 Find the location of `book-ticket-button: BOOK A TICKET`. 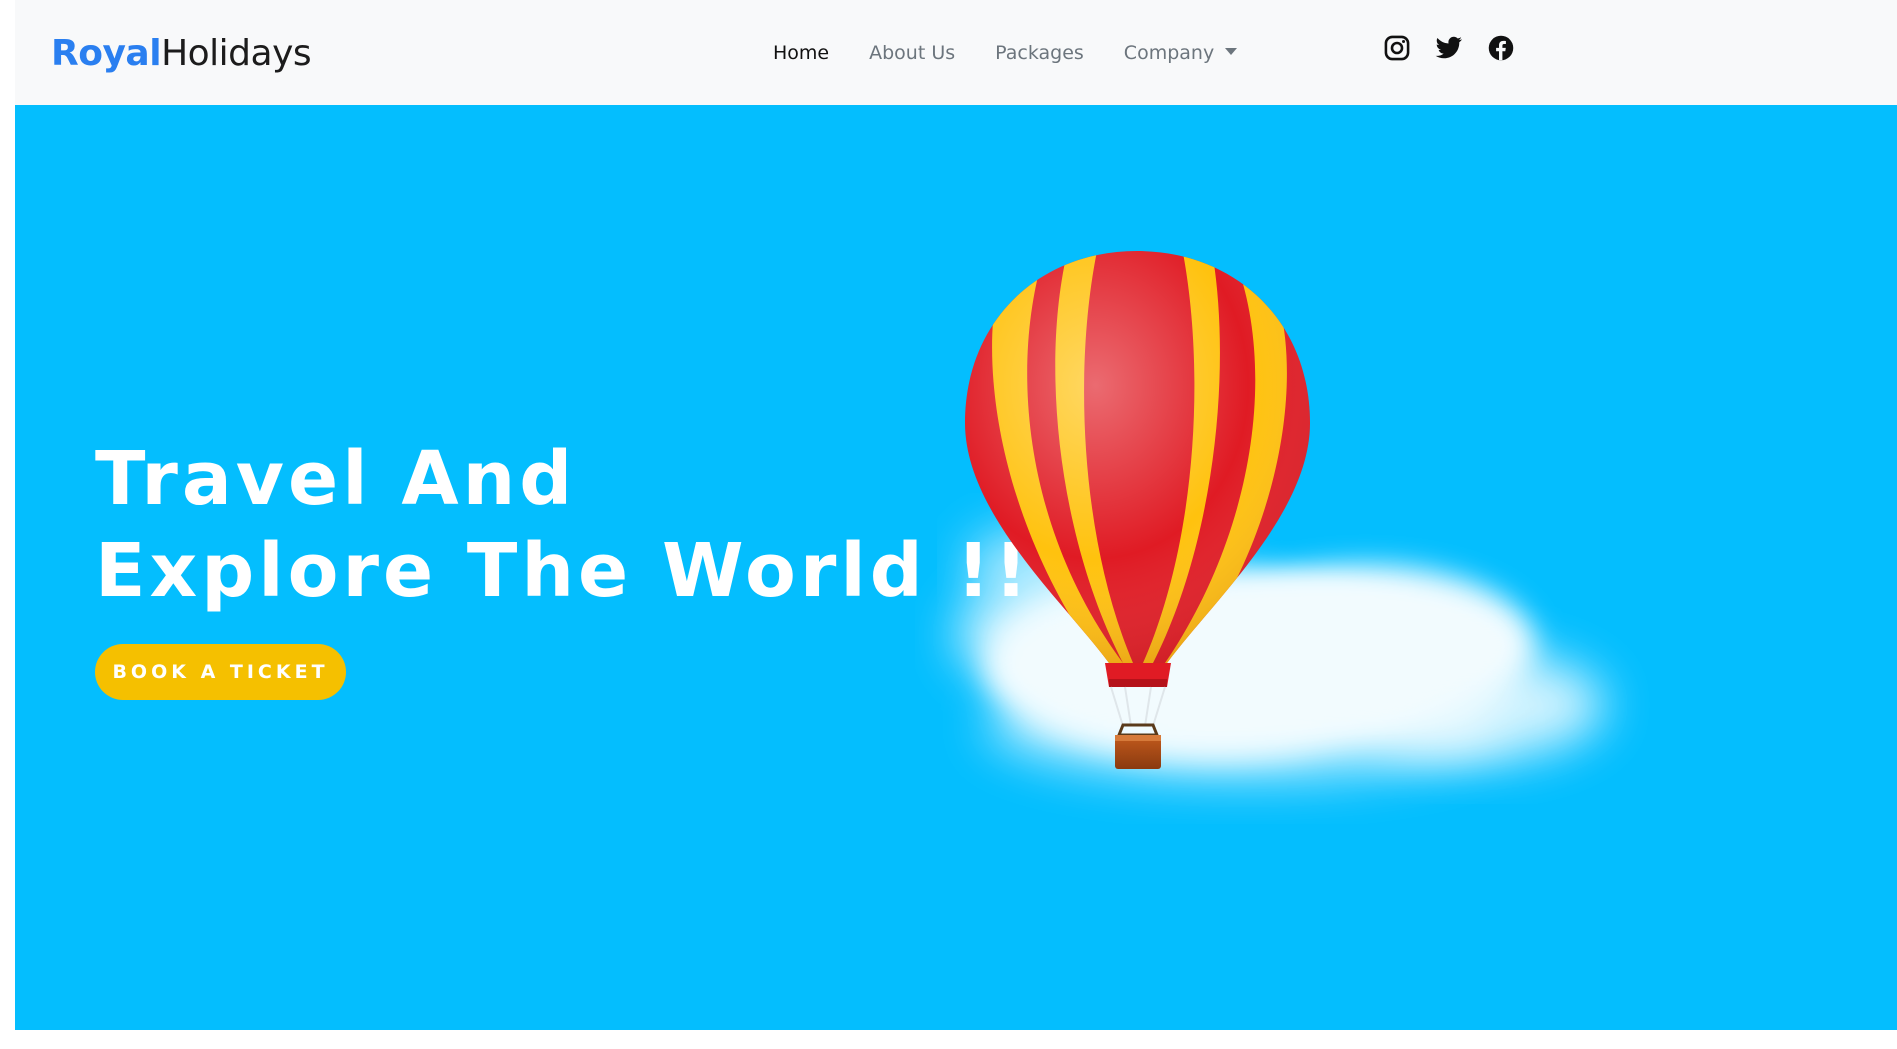

book-ticket-button: BOOK A TICKET is located at coordinates (220, 672).